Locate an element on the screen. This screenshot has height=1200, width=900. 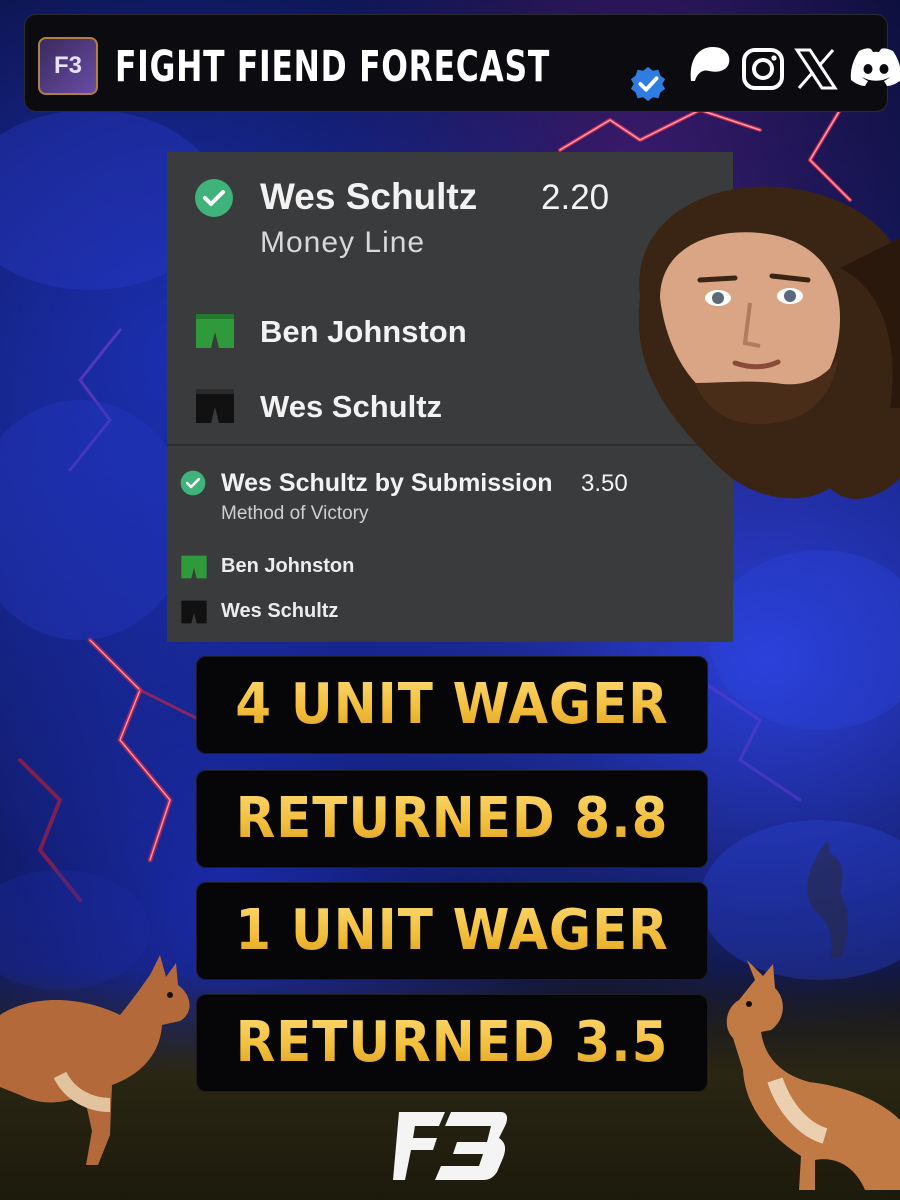
kangaroo-left is located at coordinates (95, 1060).